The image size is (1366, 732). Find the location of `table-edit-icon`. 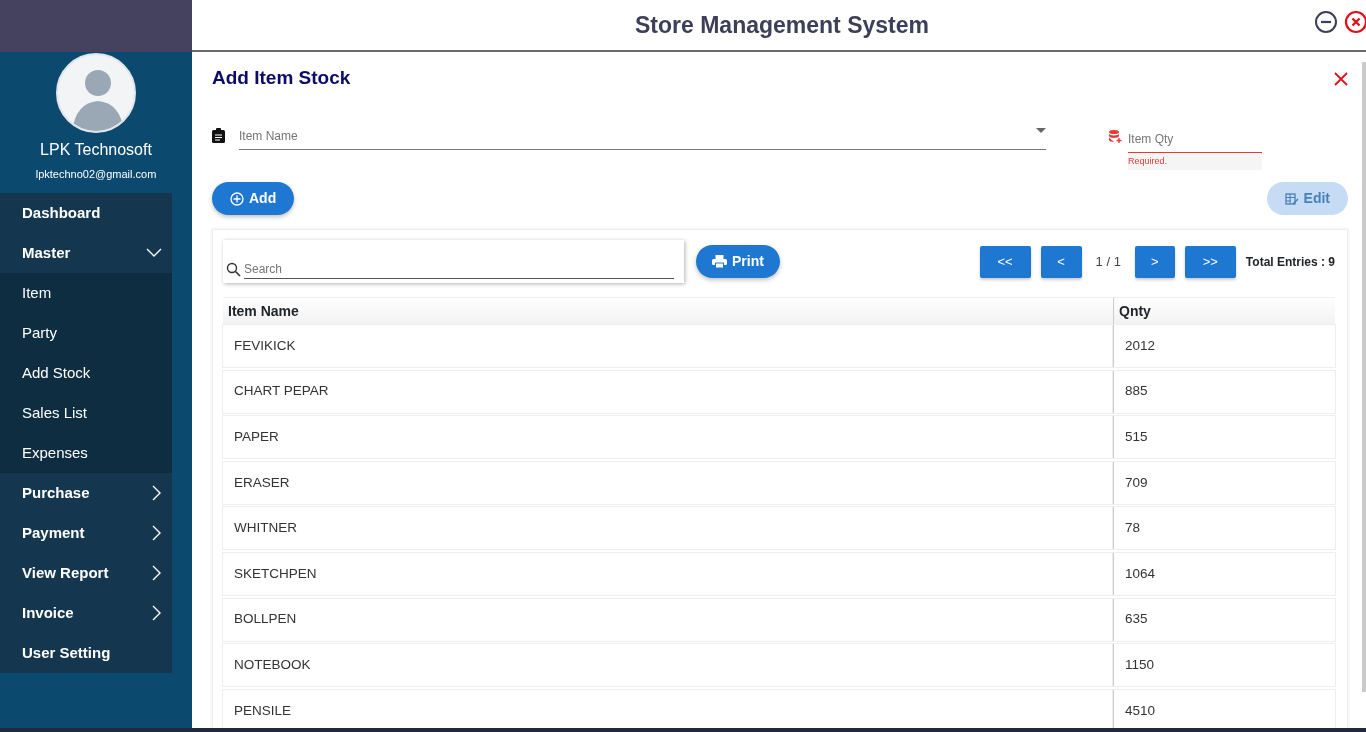

table-edit-icon is located at coordinates (1291, 198).